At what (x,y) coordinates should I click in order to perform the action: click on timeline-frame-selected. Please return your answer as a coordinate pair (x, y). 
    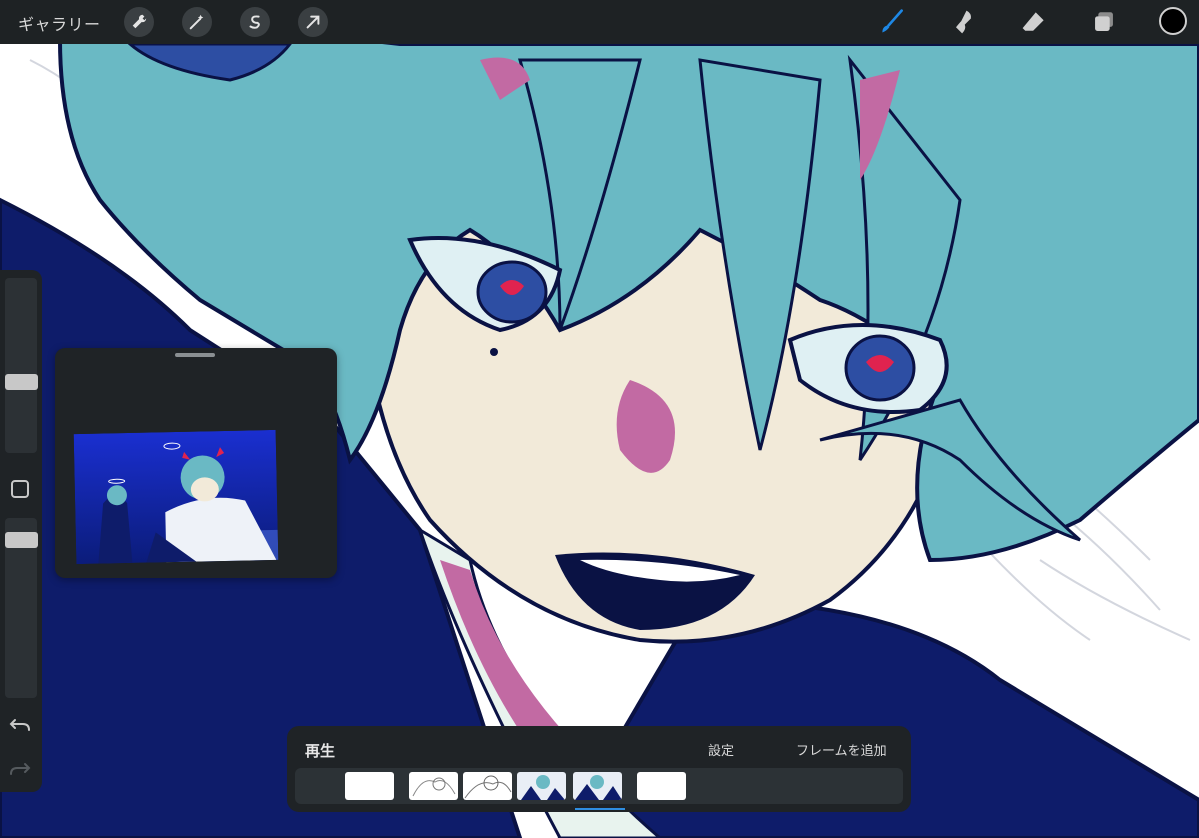
    Looking at the image, I should click on (597, 786).